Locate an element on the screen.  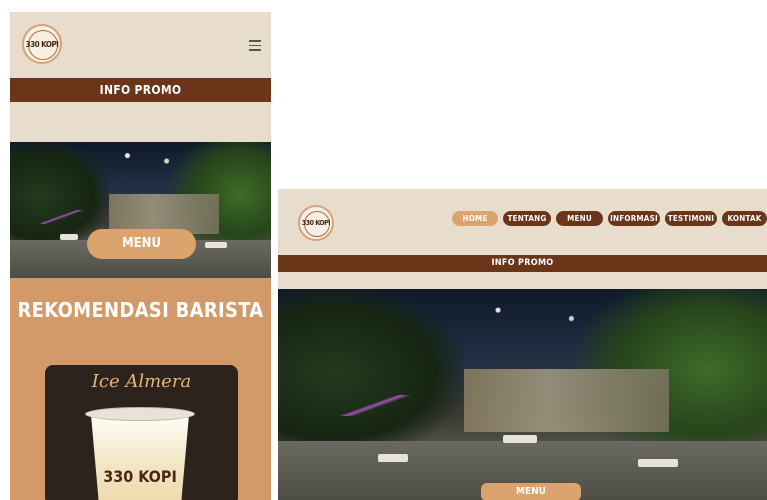
product-card: Ice Almera 330 KOPI is located at coordinates (141, 432).